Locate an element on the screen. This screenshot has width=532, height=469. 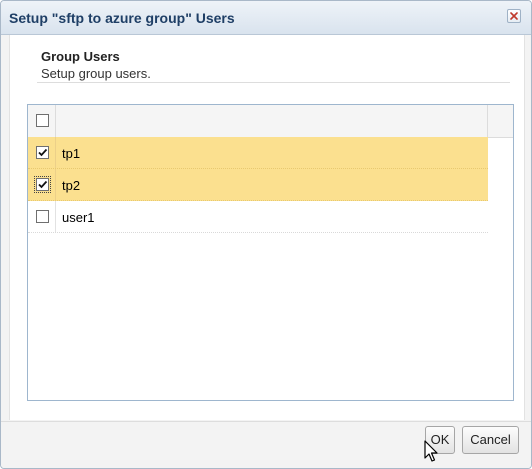
user-row: user1 is located at coordinates (258, 217).